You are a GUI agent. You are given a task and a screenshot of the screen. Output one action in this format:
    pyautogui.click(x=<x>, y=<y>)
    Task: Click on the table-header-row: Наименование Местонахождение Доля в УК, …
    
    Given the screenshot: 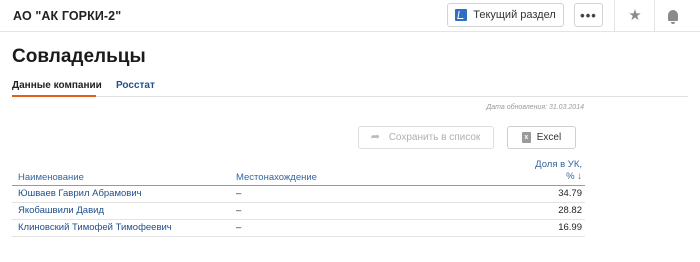 What is the action you would take?
    pyautogui.click(x=298, y=171)
    